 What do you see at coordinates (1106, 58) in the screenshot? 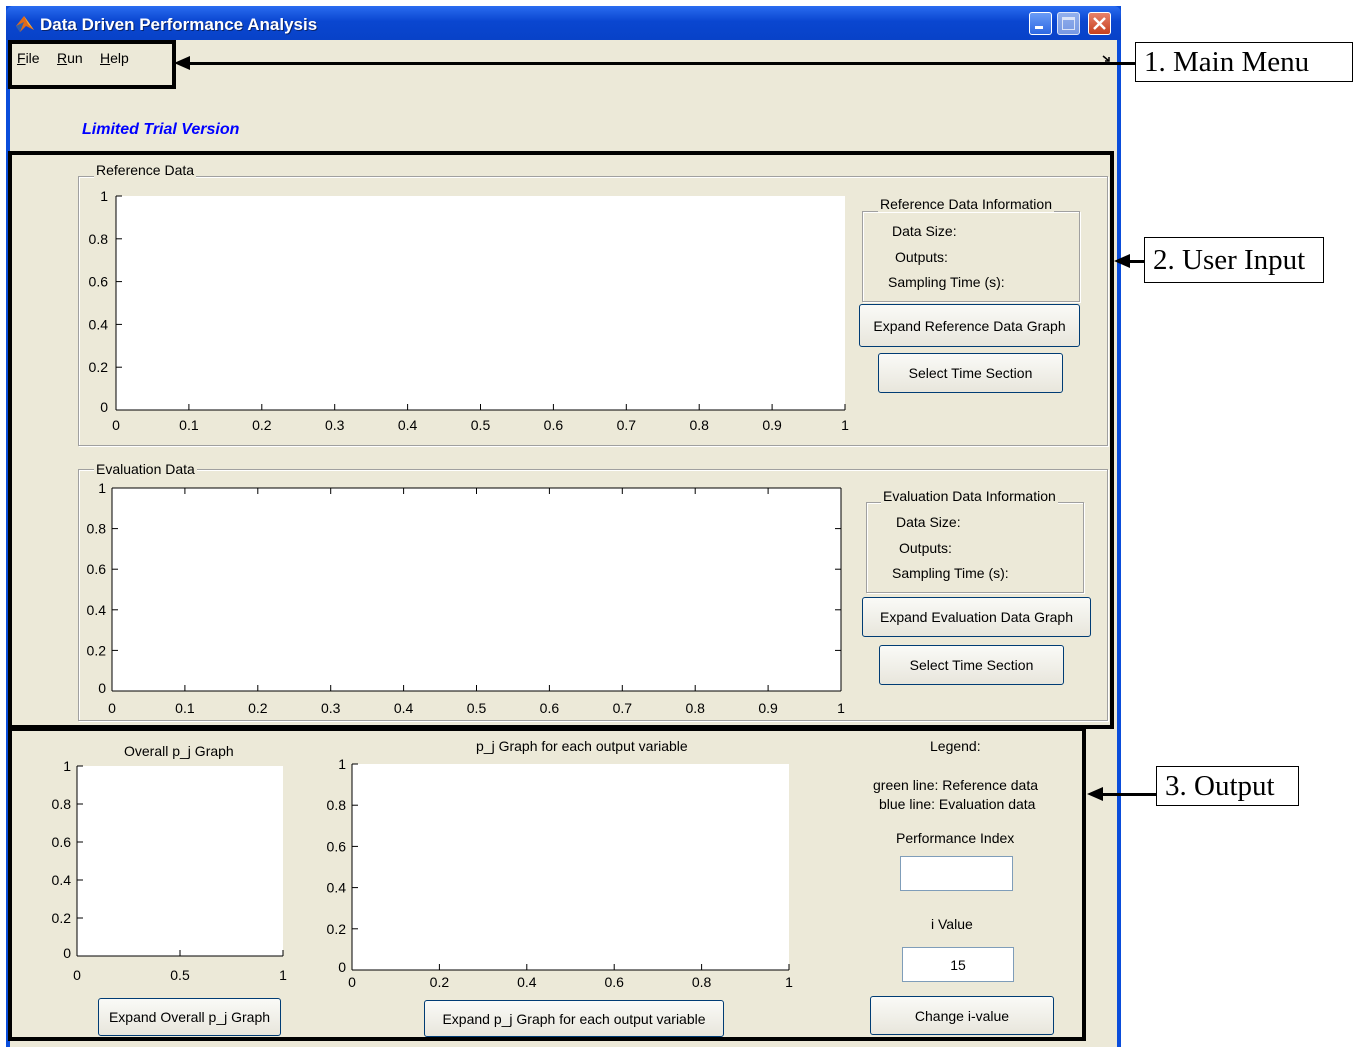
I see `dock-arrow-icon` at bounding box center [1106, 58].